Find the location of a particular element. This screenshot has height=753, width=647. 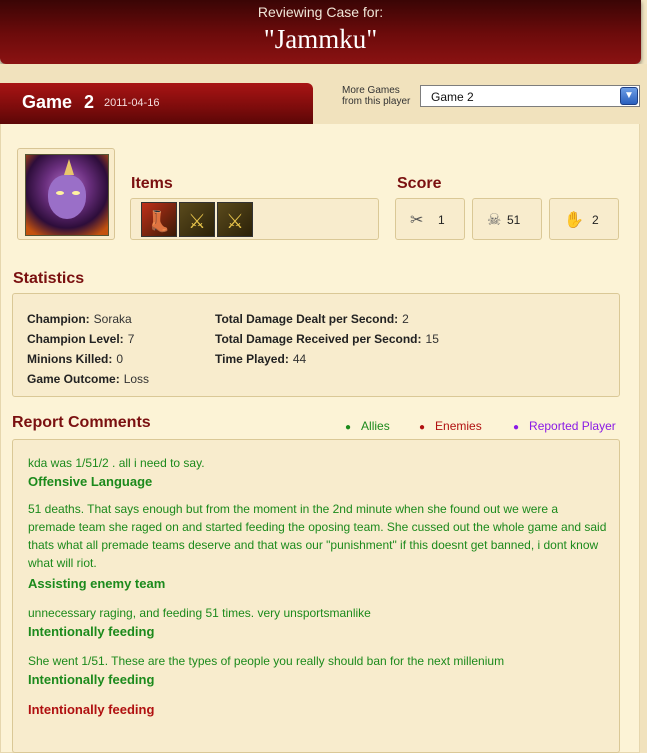

more-games-label: More Games from this player is located at coordinates (376, 96).